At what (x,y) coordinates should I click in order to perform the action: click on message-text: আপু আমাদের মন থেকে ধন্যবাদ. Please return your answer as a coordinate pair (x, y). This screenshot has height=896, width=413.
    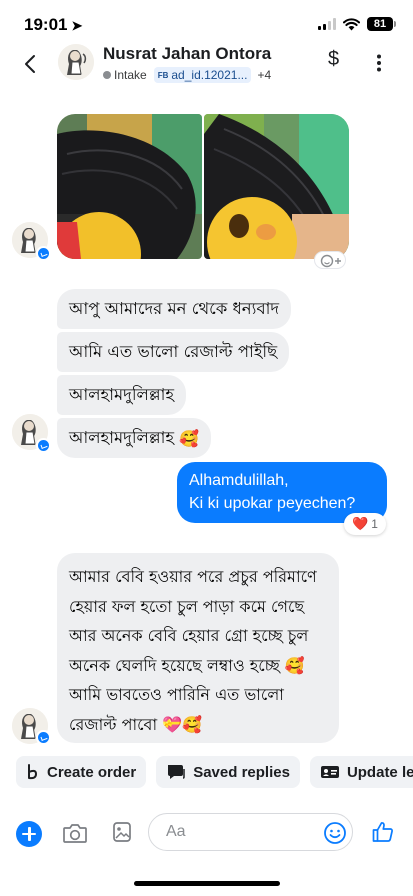
    Looking at the image, I should click on (174, 308).